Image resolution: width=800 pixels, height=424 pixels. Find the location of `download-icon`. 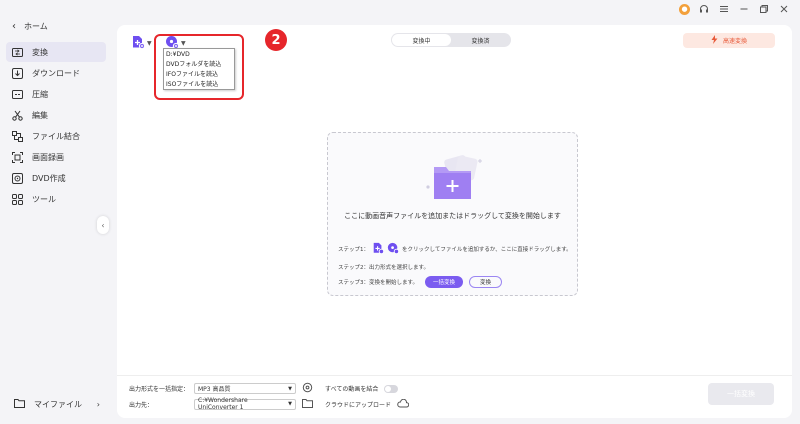

download-icon is located at coordinates (17, 73).